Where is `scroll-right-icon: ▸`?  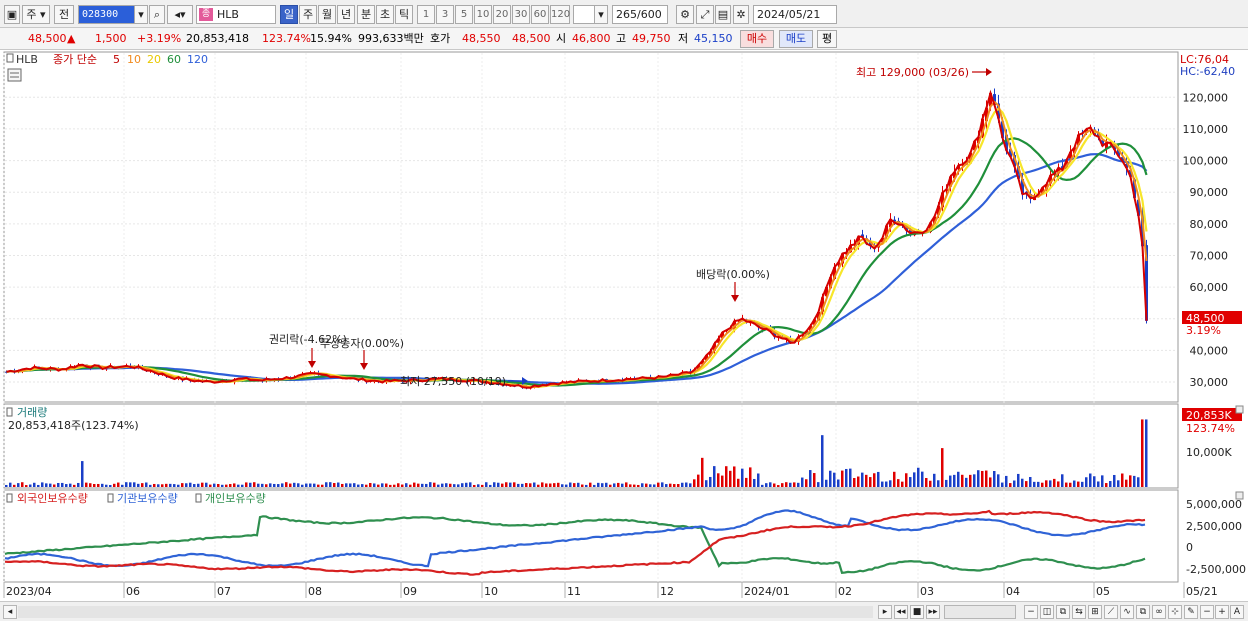 scroll-right-icon: ▸ is located at coordinates (885, 612).